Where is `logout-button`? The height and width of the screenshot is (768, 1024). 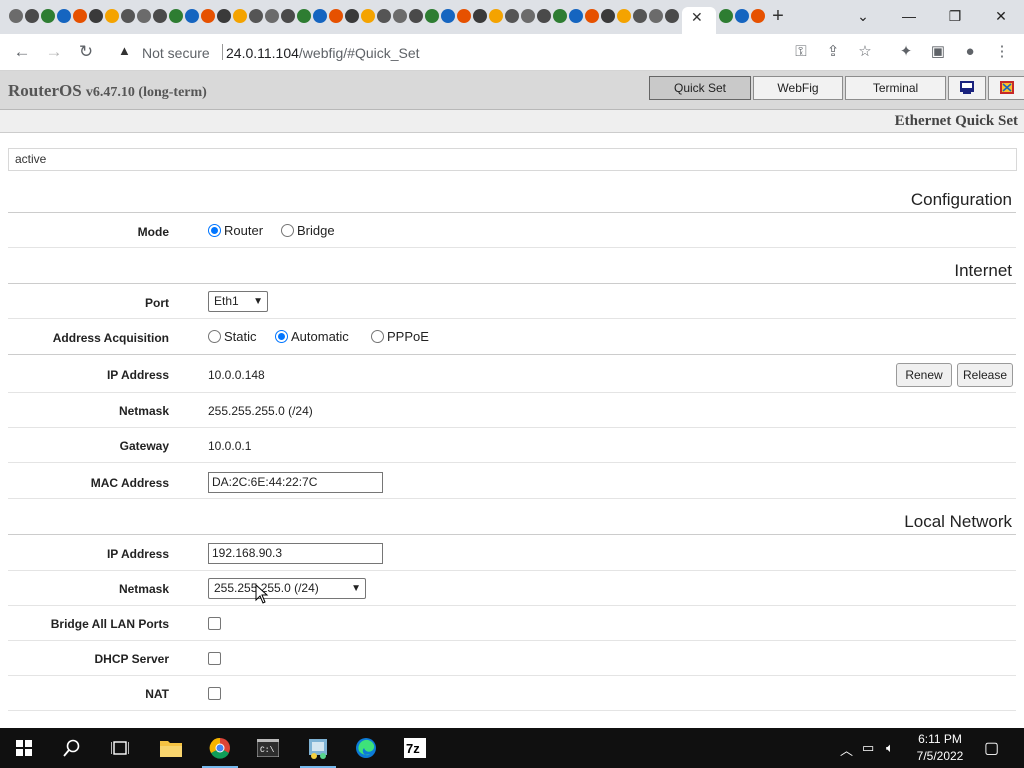 logout-button is located at coordinates (1006, 88).